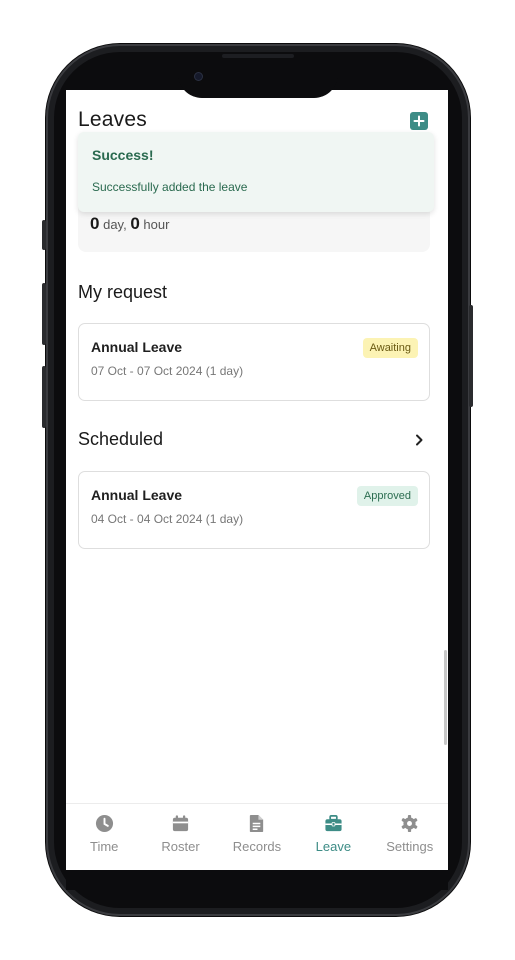 This screenshot has height=960, width=515. Describe the element at coordinates (471, 356) in the screenshot. I see `power-button` at that location.